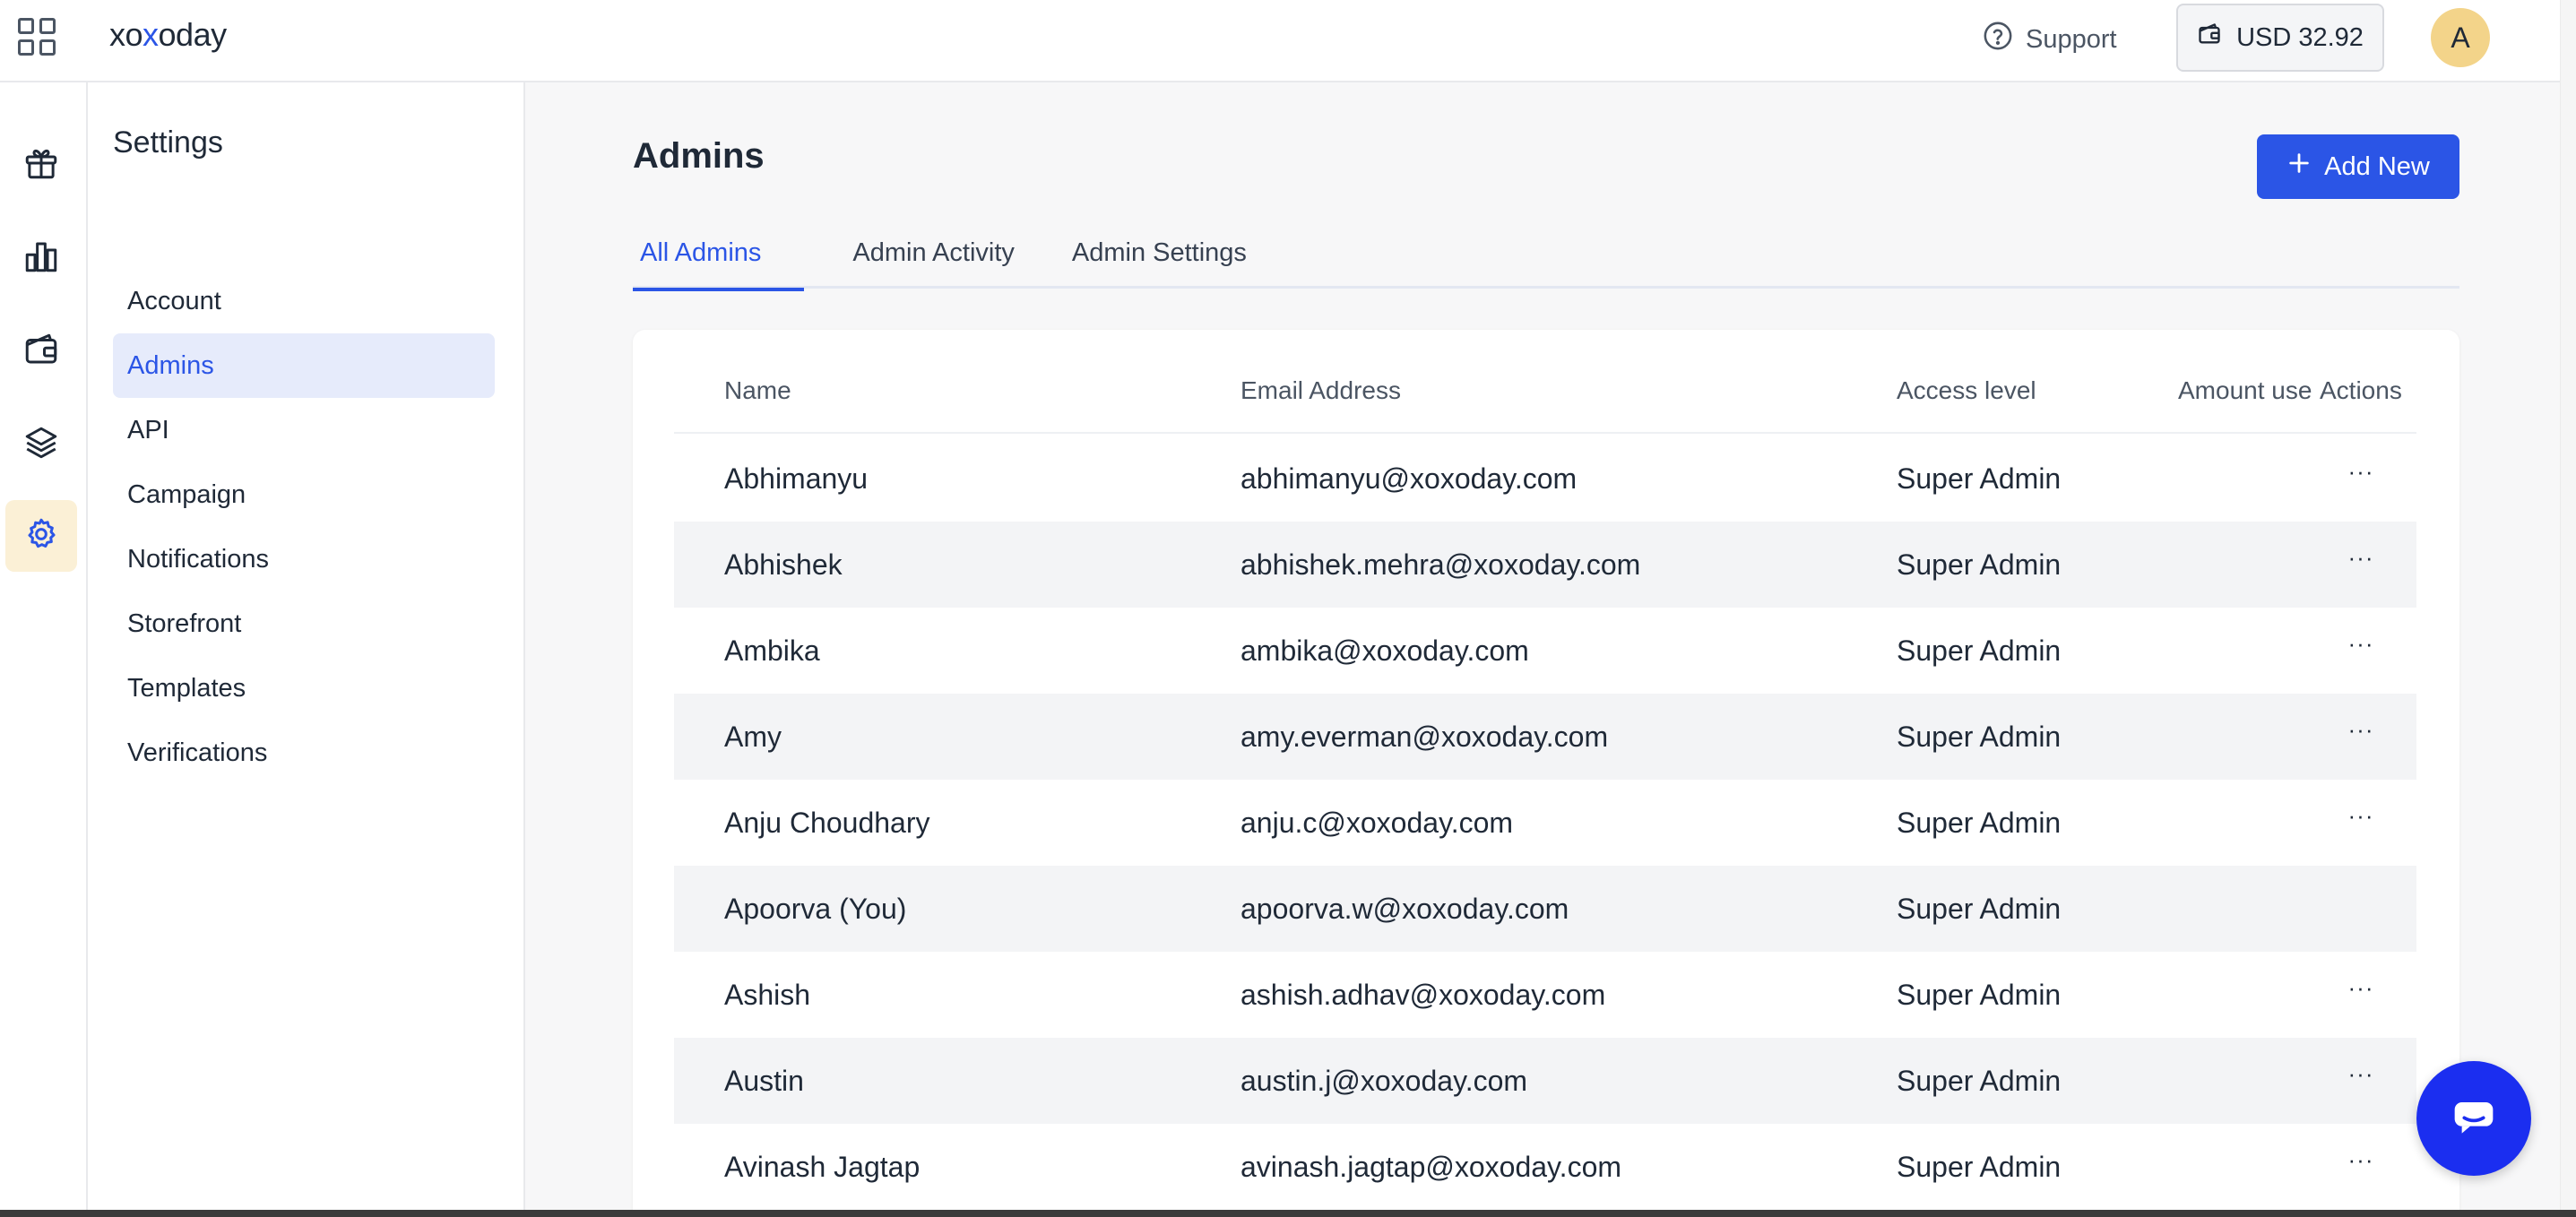  Describe the element at coordinates (1288, 1213) in the screenshot. I see `window-bottom-edge` at that location.